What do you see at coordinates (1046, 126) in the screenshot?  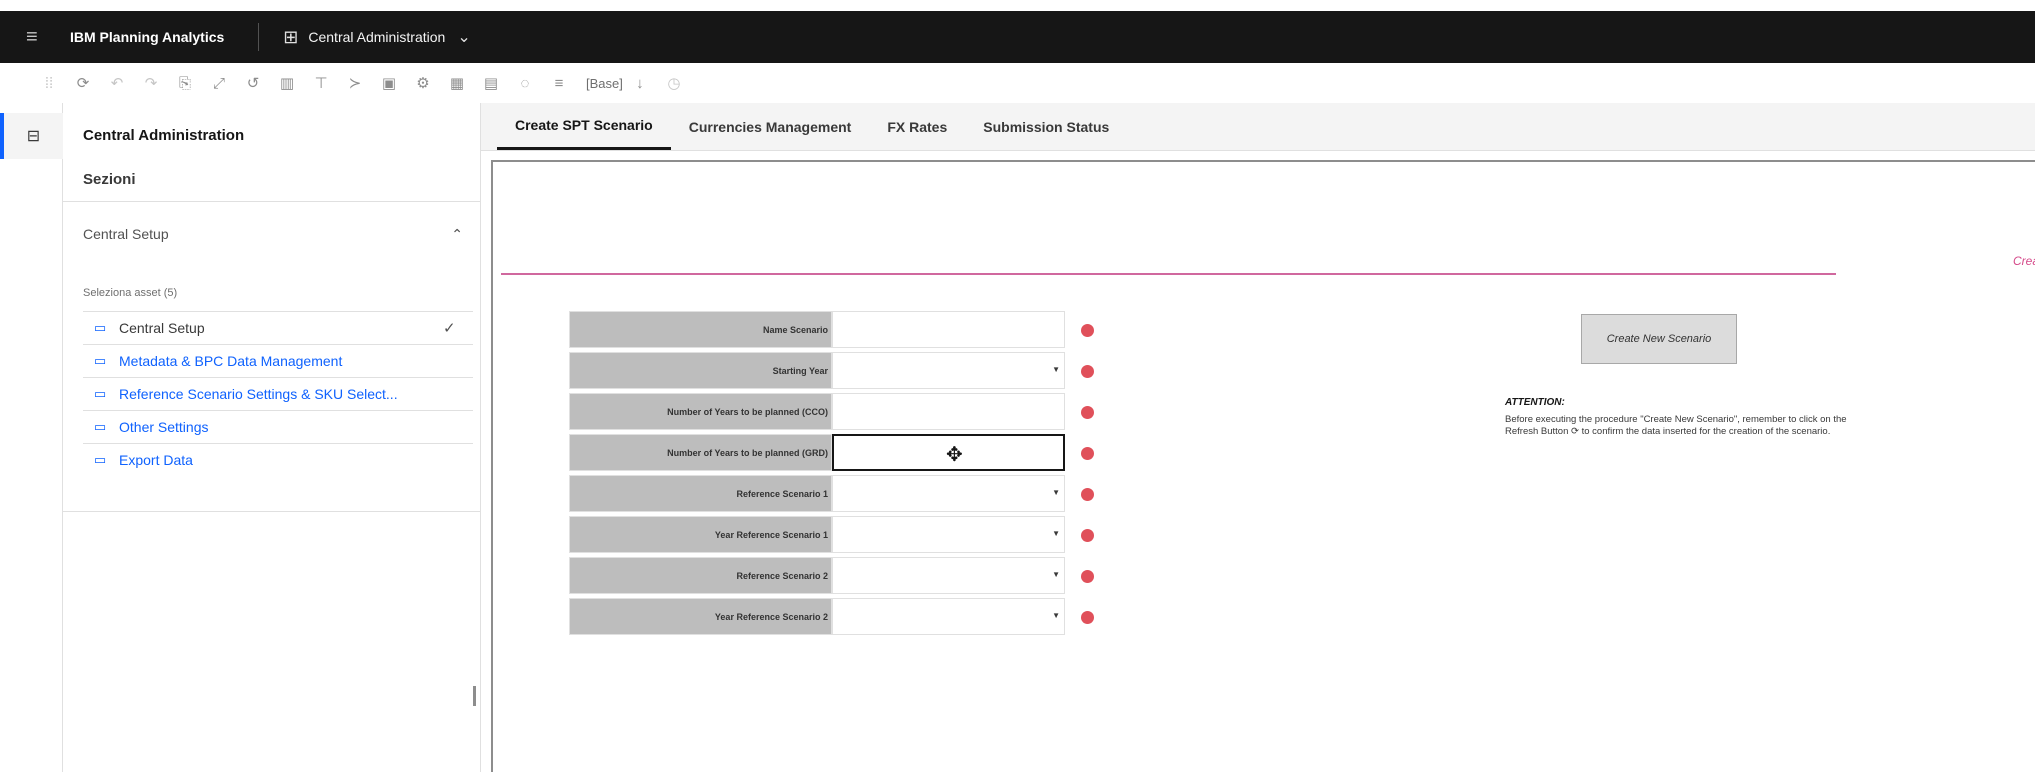 I see `tab-submission-status: Submission Status` at bounding box center [1046, 126].